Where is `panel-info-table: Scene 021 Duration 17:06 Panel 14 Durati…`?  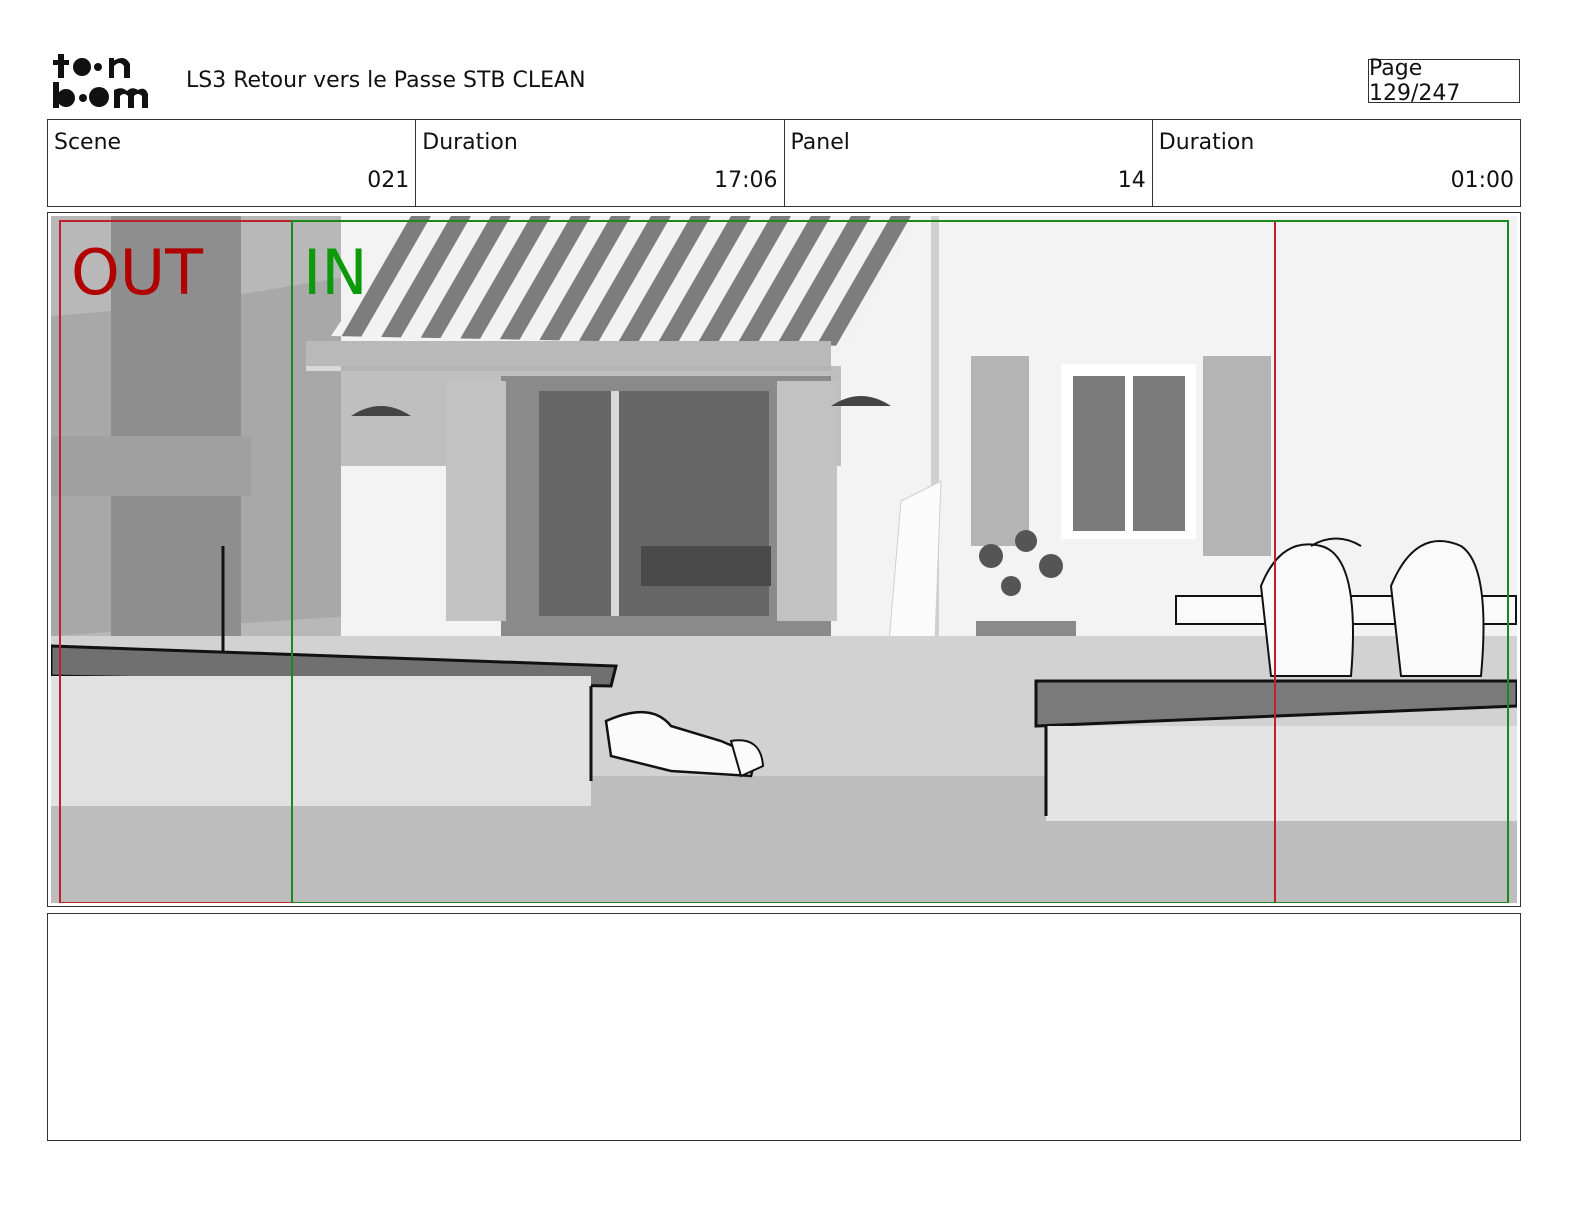 panel-info-table: Scene 021 Duration 17:06 Panel 14 Durati… is located at coordinates (784, 163).